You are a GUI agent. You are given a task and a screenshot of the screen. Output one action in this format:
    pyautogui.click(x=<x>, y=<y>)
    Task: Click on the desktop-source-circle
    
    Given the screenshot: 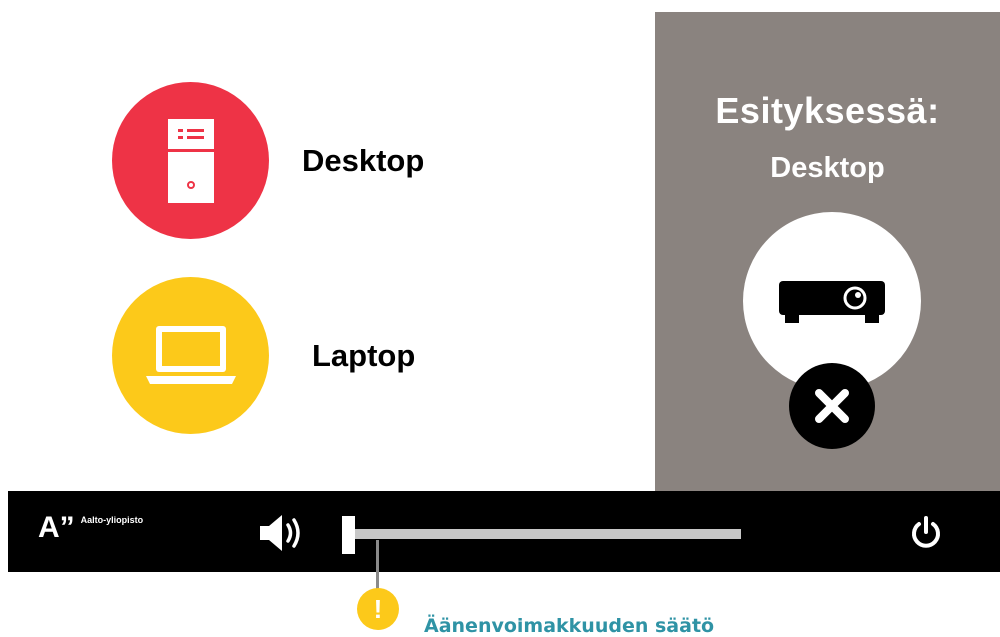 What is the action you would take?
    pyautogui.click(x=190, y=160)
    